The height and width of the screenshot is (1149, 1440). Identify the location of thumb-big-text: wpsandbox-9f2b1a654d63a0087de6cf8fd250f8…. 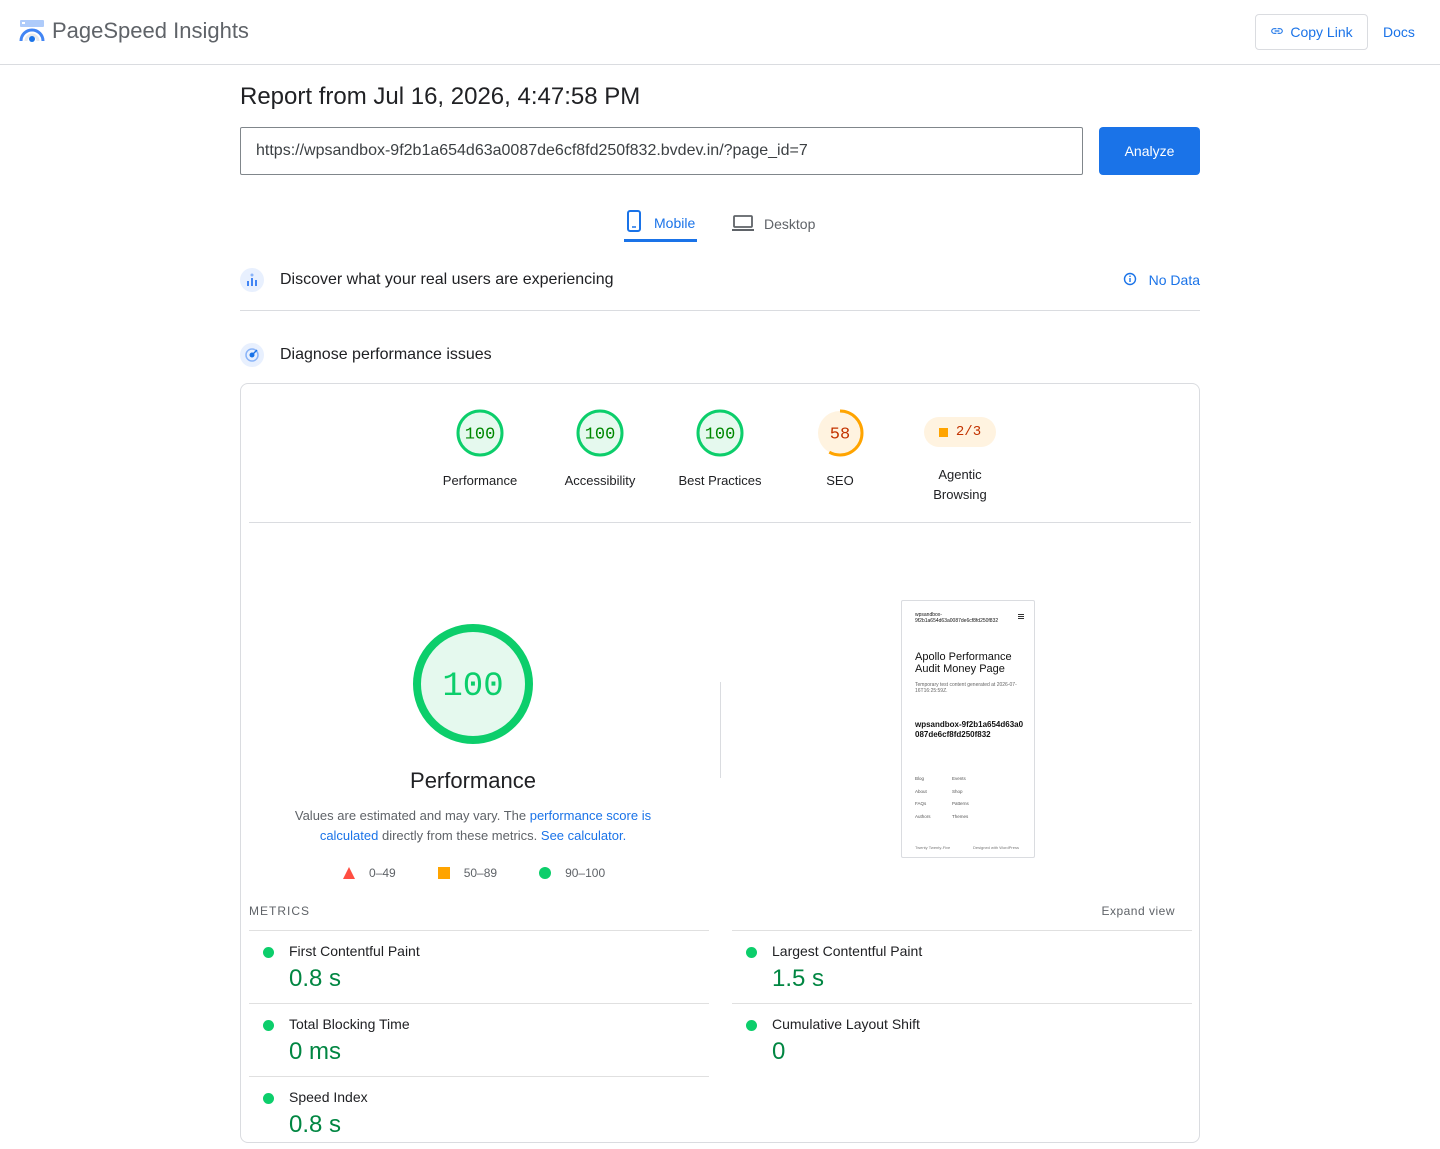
(969, 729).